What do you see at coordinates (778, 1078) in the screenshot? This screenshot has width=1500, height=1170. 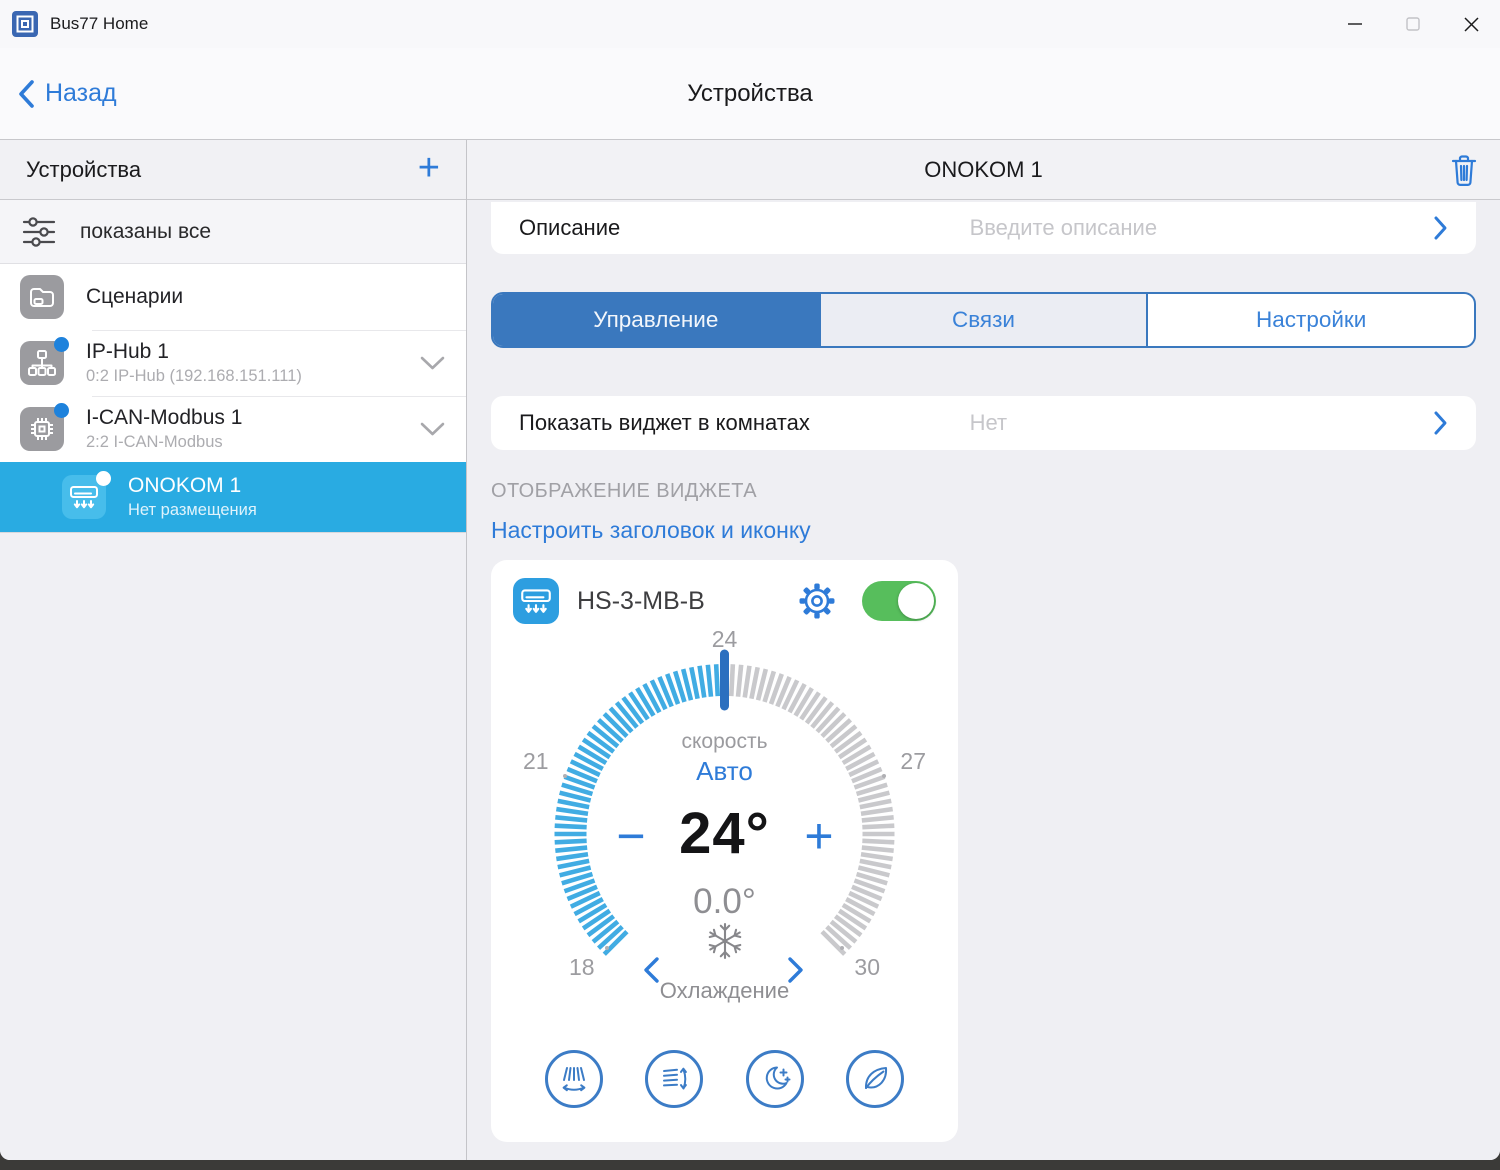 I see `sleep-mode-icon` at bounding box center [778, 1078].